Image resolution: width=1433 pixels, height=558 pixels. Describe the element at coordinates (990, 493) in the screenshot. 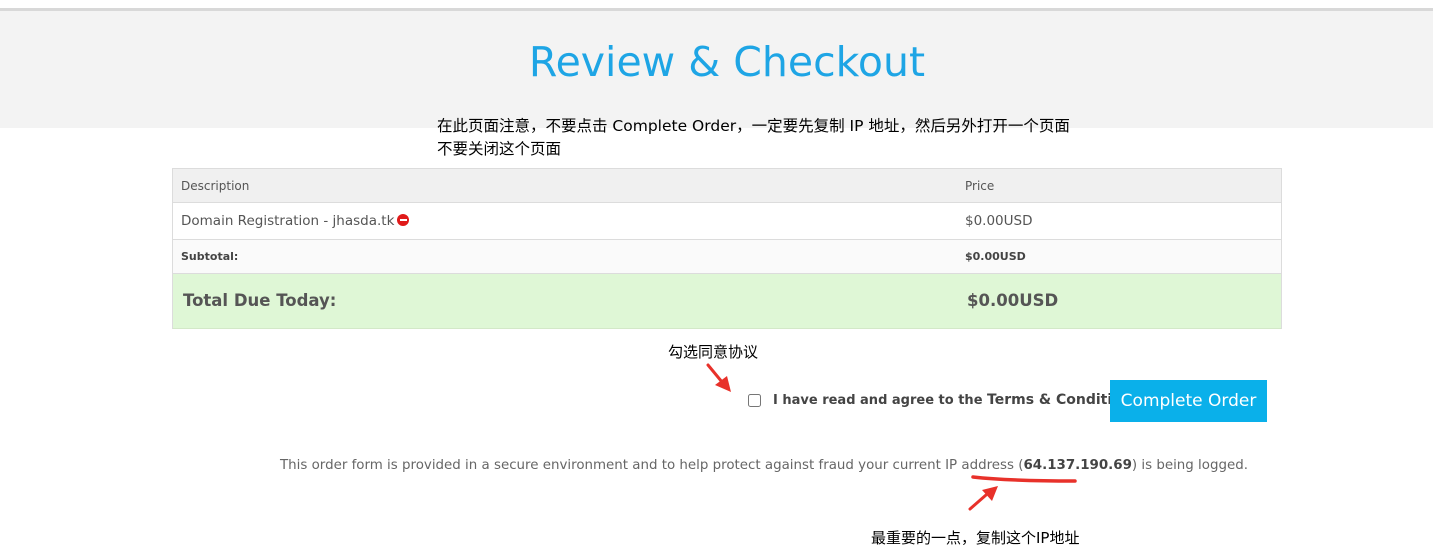

I see `arrow-to-ip-head` at that location.